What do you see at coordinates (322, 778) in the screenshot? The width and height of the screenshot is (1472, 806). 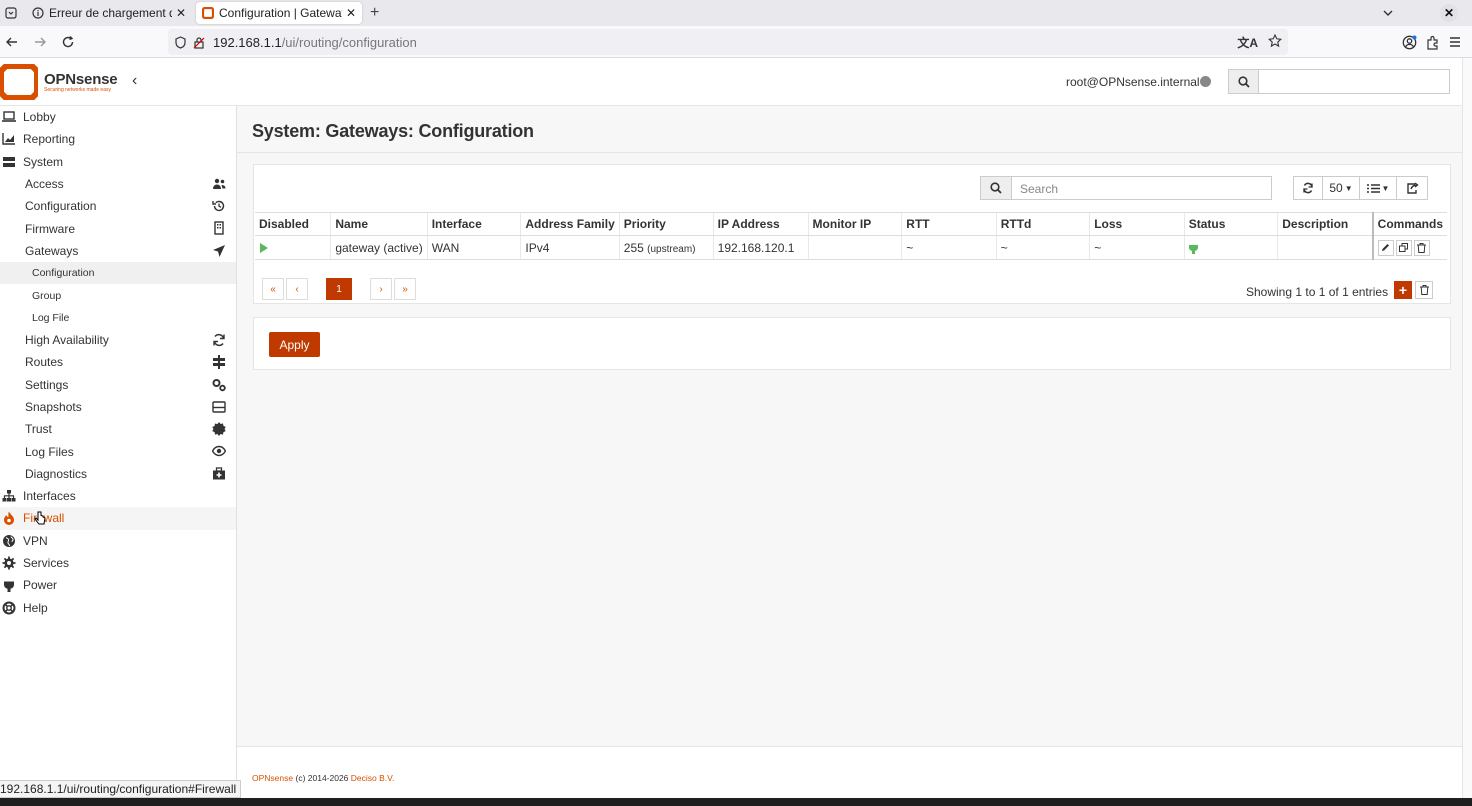 I see `footer-copyright: (c) 2014-2026` at bounding box center [322, 778].